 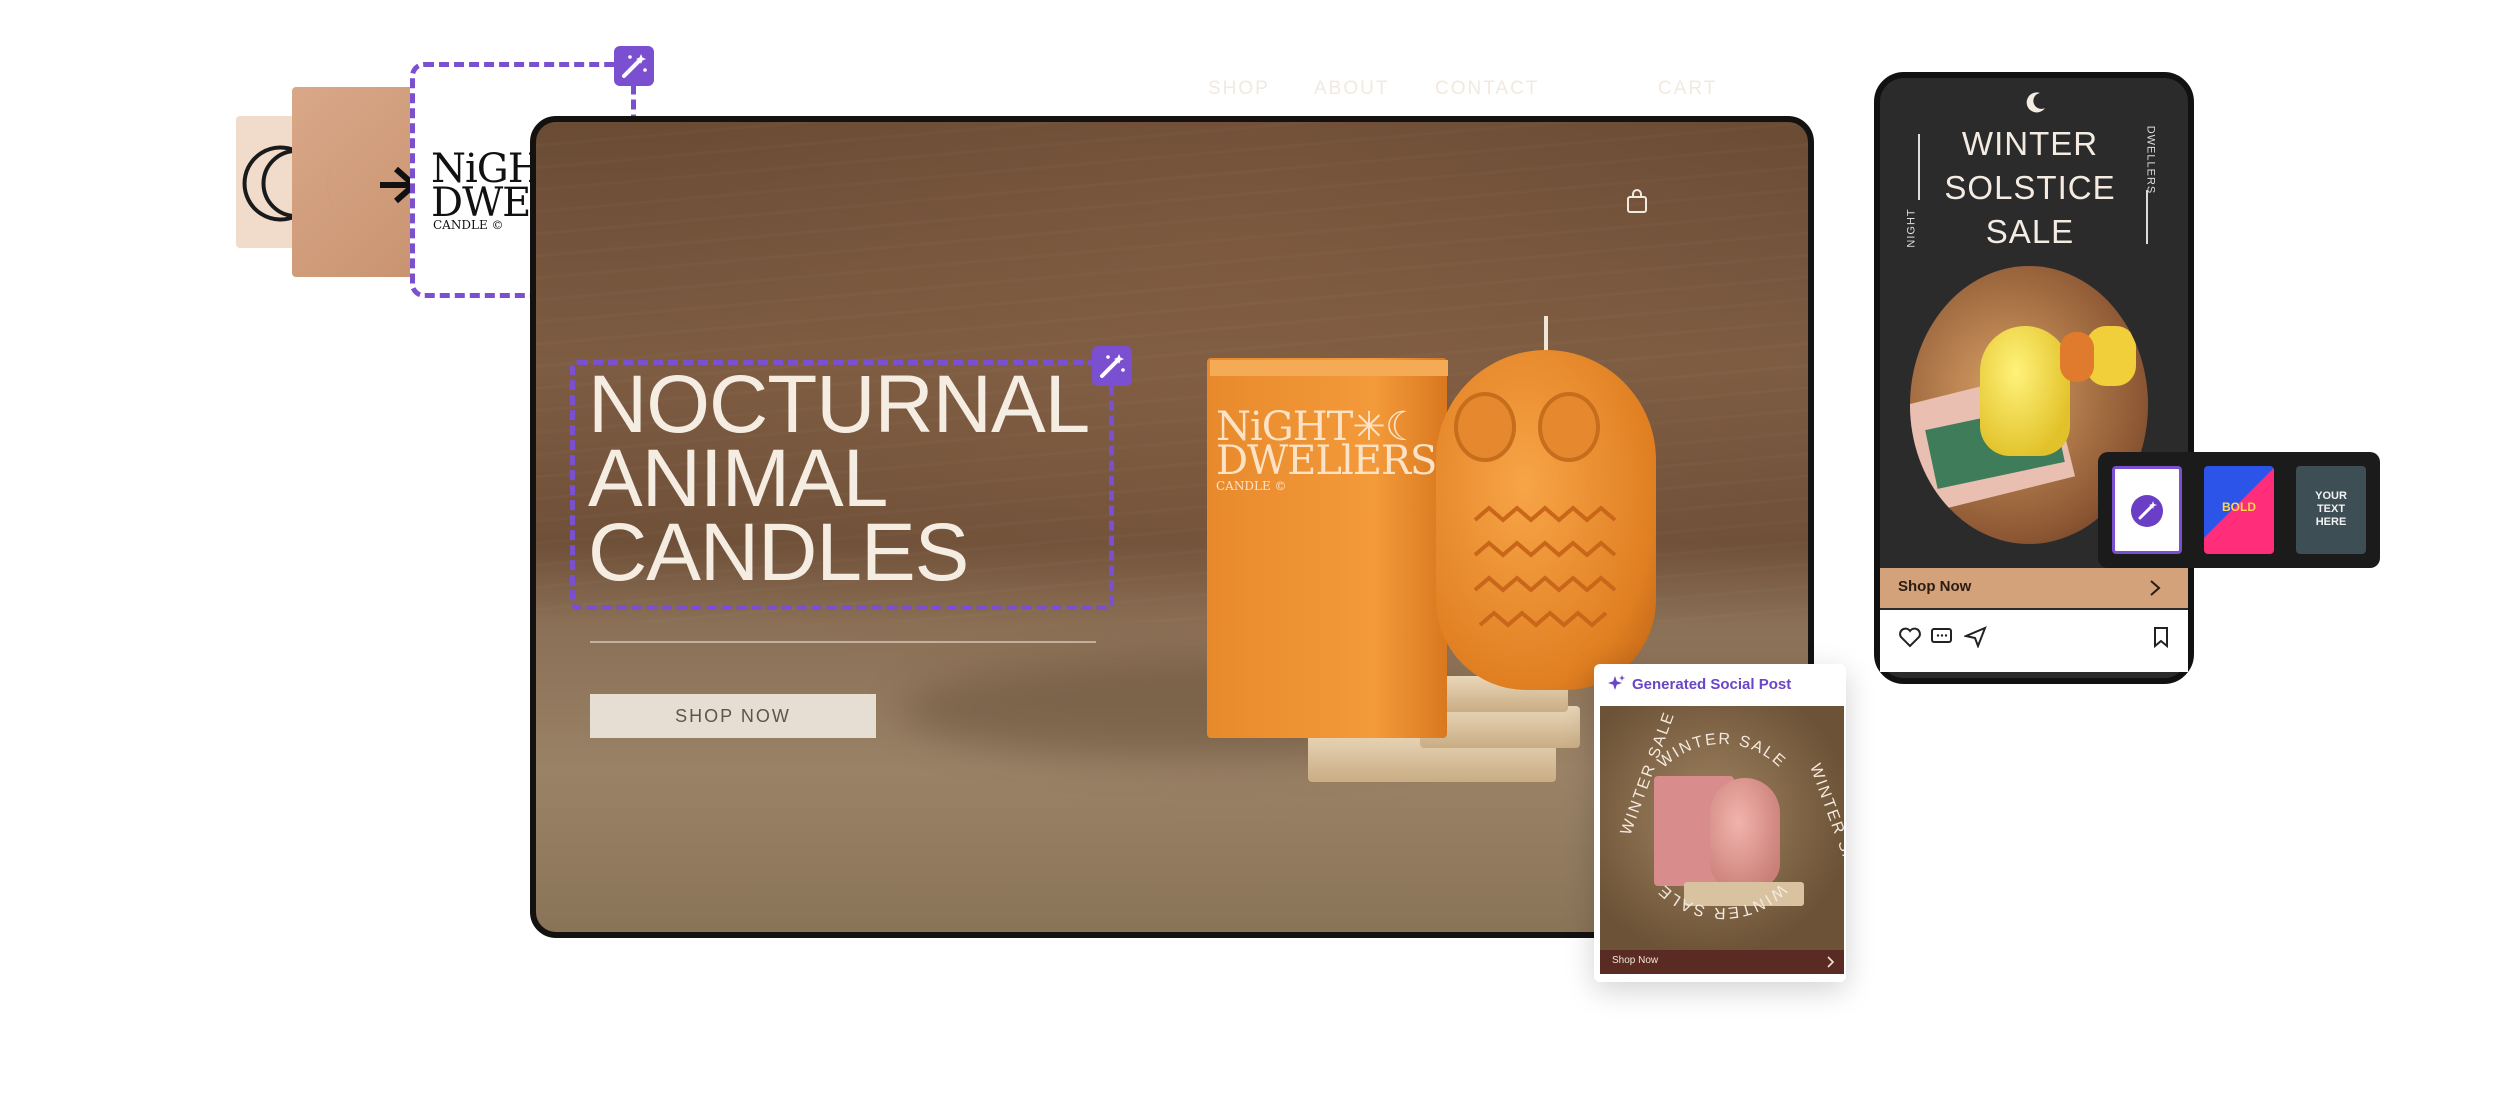 What do you see at coordinates (1911, 228) in the screenshot?
I see `phone-side-left: NIGHT` at bounding box center [1911, 228].